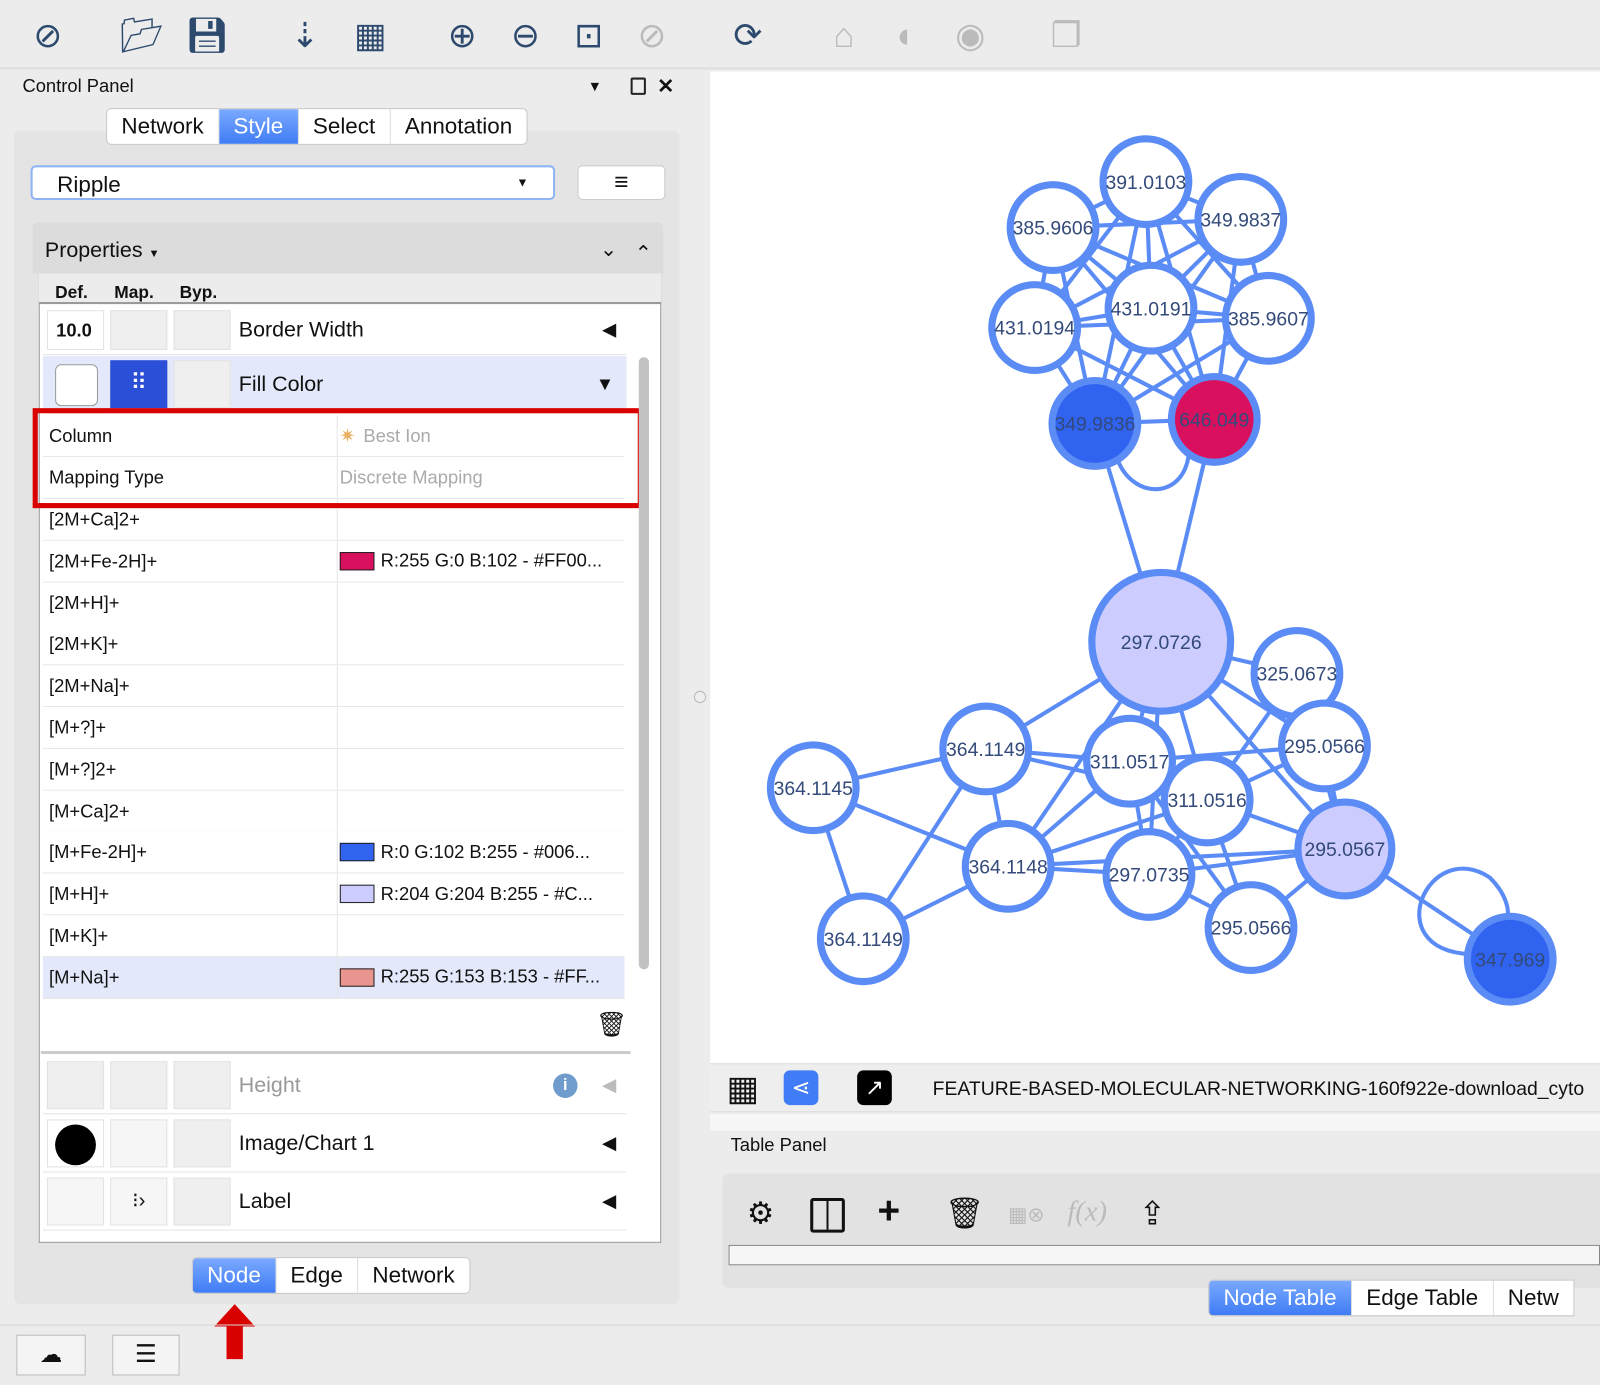 The height and width of the screenshot is (1385, 1600). I want to click on list-button: ☰, so click(146, 1355).